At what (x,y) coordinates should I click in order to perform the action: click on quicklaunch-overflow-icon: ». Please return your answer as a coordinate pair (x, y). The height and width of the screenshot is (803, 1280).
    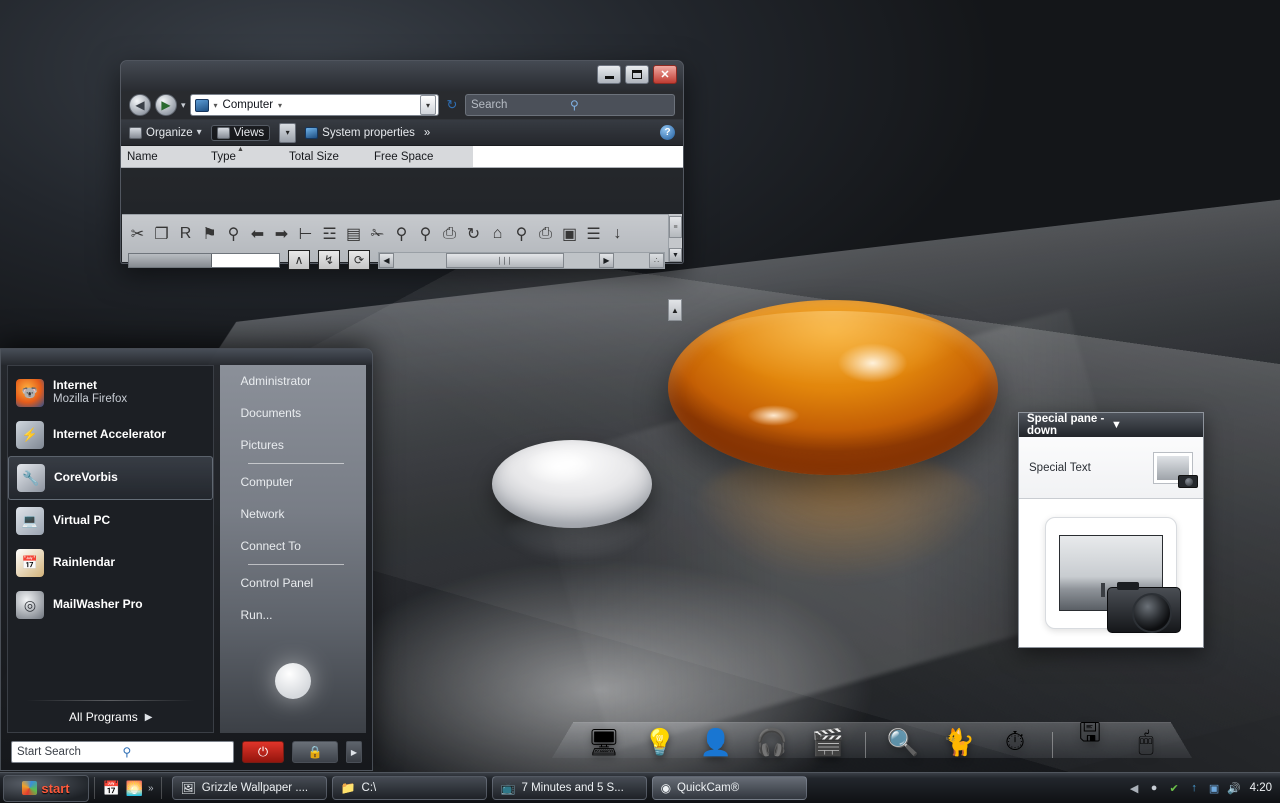
    Looking at the image, I should click on (151, 788).